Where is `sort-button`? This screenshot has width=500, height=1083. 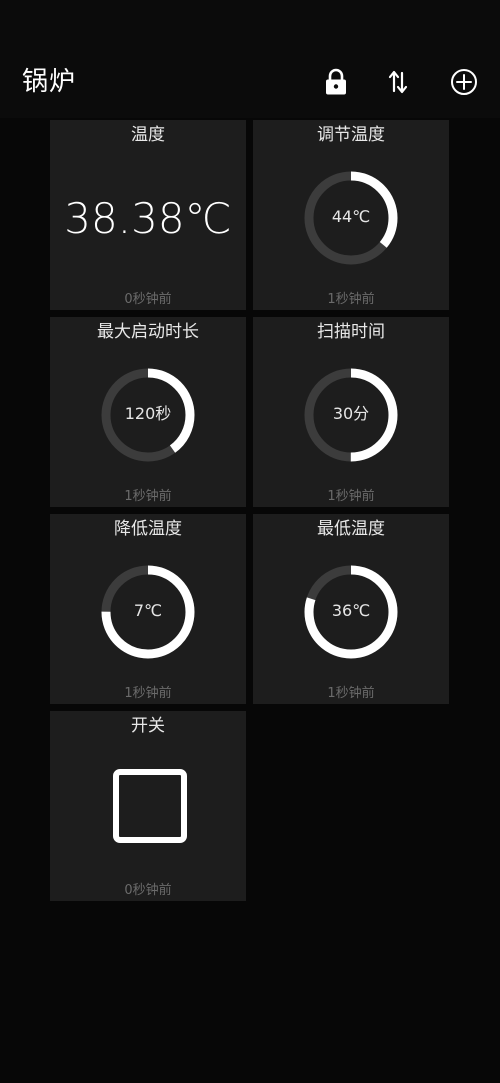
sort-button is located at coordinates (398, 82).